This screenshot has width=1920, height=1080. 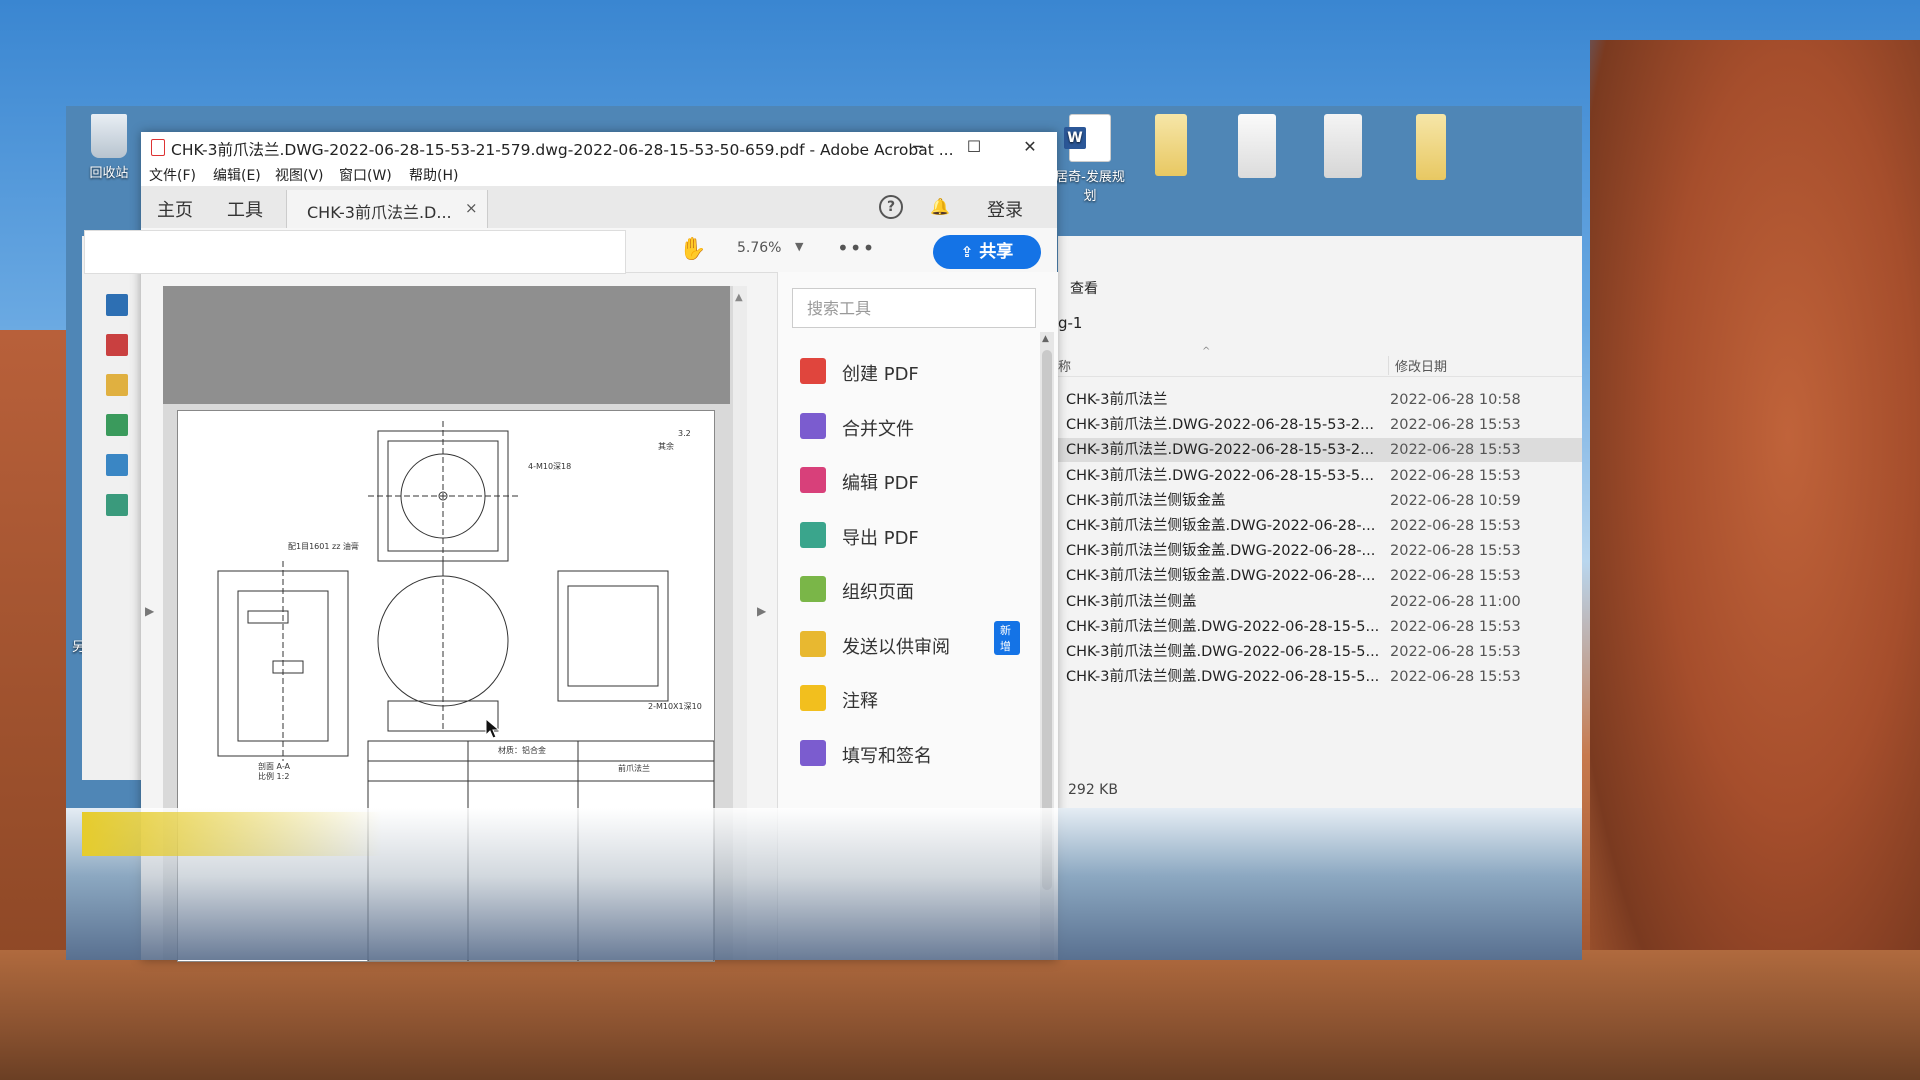 What do you see at coordinates (599, 174) in the screenshot?
I see `menu-bar: 文件(F) 编辑(E) 视图(V) 窗口(W) 帮助(H)` at bounding box center [599, 174].